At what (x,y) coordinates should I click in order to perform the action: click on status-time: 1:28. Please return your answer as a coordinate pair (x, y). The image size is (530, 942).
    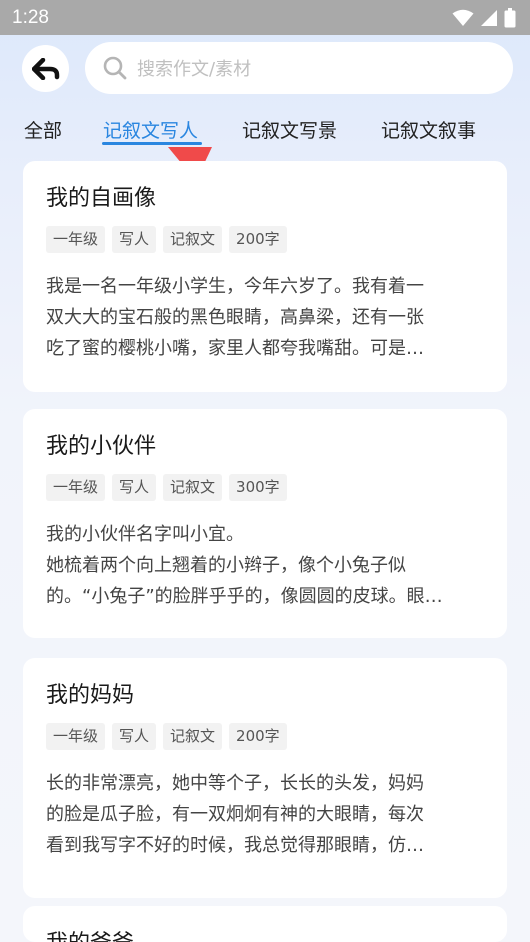
    Looking at the image, I should click on (30, 17).